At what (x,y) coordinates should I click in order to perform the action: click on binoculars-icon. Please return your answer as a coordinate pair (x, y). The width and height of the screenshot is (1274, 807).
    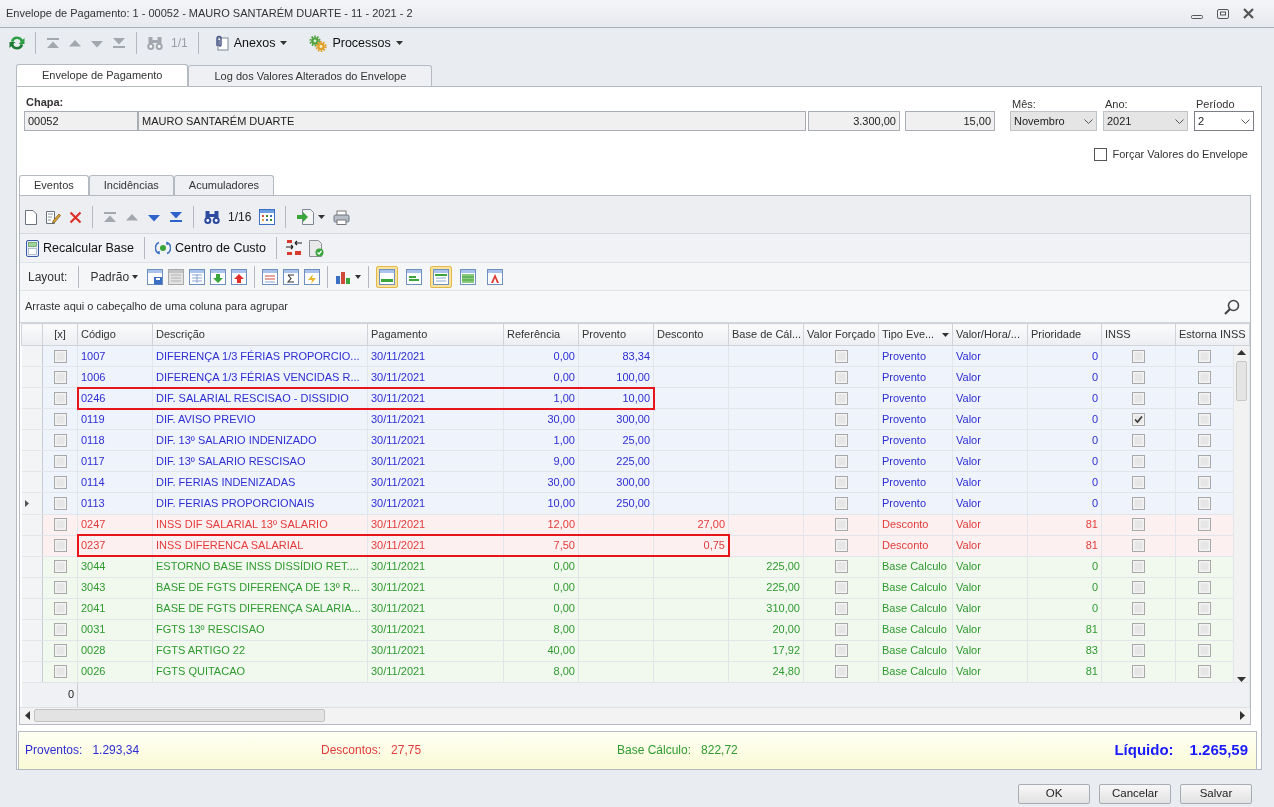
    Looking at the image, I should click on (212, 217).